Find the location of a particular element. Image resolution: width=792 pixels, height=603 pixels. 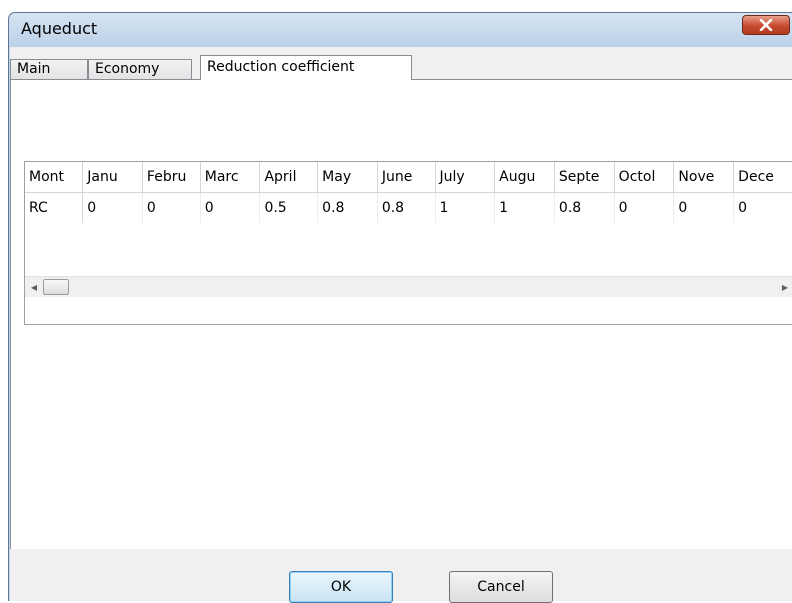

column-header-july: July is located at coordinates (465, 177).